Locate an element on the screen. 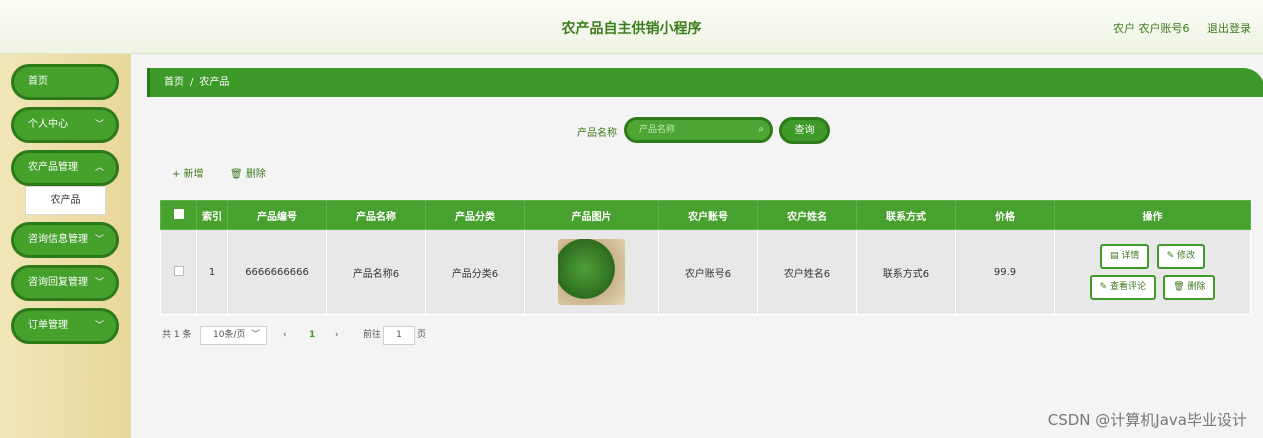 Image resolution: width=1263 pixels, height=438 pixels. page-size-select: 10条/页 ﹀ is located at coordinates (233, 335).